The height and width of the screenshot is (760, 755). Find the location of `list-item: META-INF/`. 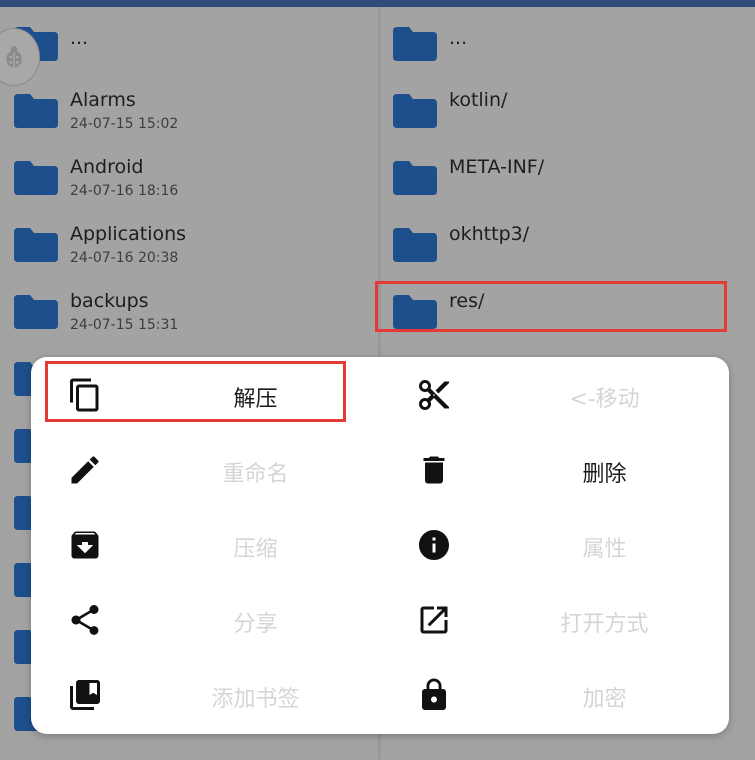

list-item: META-INF/ is located at coordinates (568, 174).